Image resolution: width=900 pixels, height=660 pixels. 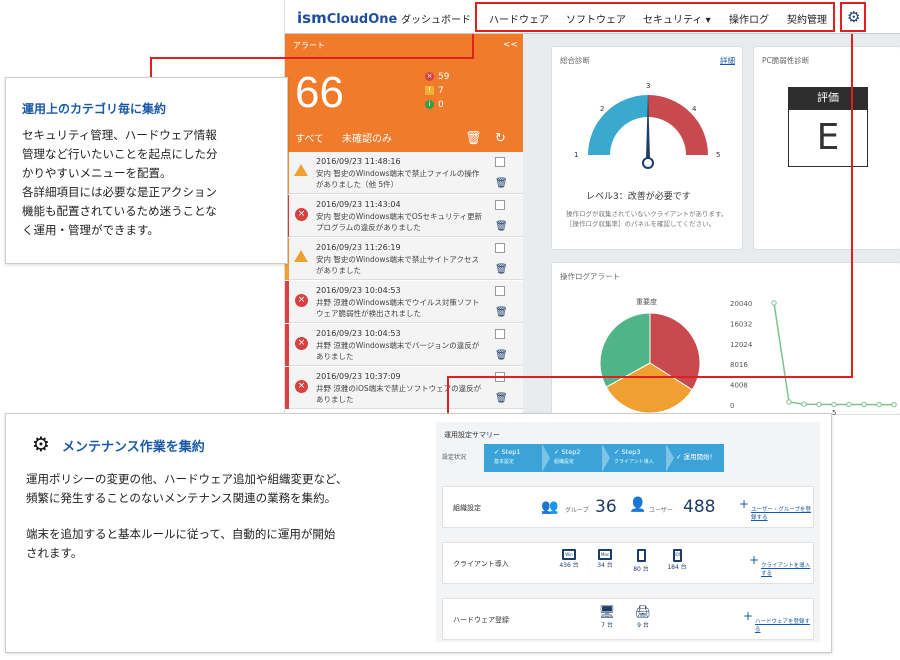 What do you see at coordinates (575, 60) in the screenshot?
I see `diagnosis-title: 総合診断` at bounding box center [575, 60].